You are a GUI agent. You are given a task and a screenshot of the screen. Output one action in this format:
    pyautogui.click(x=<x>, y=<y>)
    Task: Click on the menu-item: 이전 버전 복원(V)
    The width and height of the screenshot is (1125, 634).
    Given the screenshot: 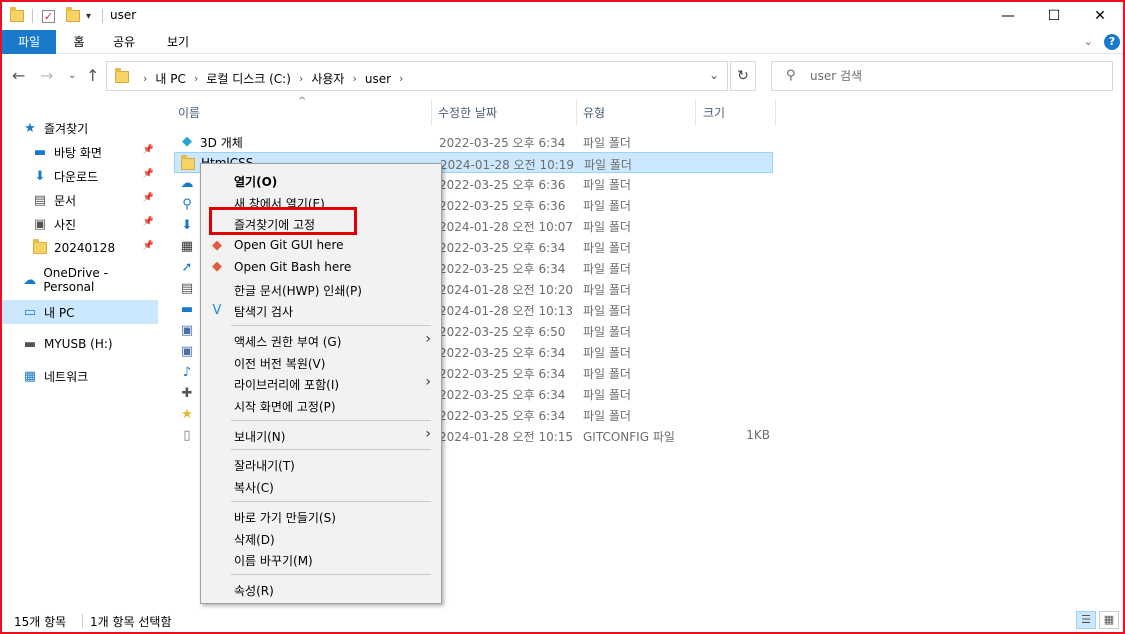 What is the action you would take?
    pyautogui.click(x=321, y=362)
    